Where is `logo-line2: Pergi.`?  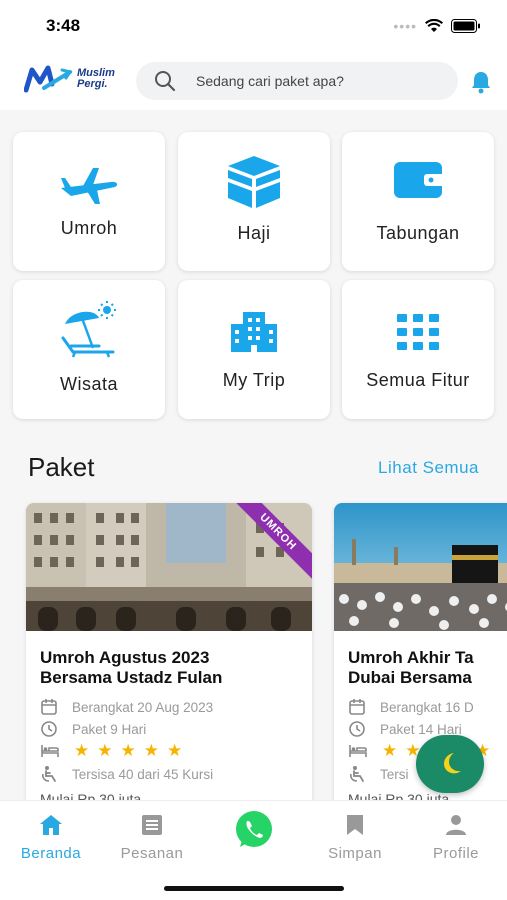 logo-line2: Pergi. is located at coordinates (92, 84).